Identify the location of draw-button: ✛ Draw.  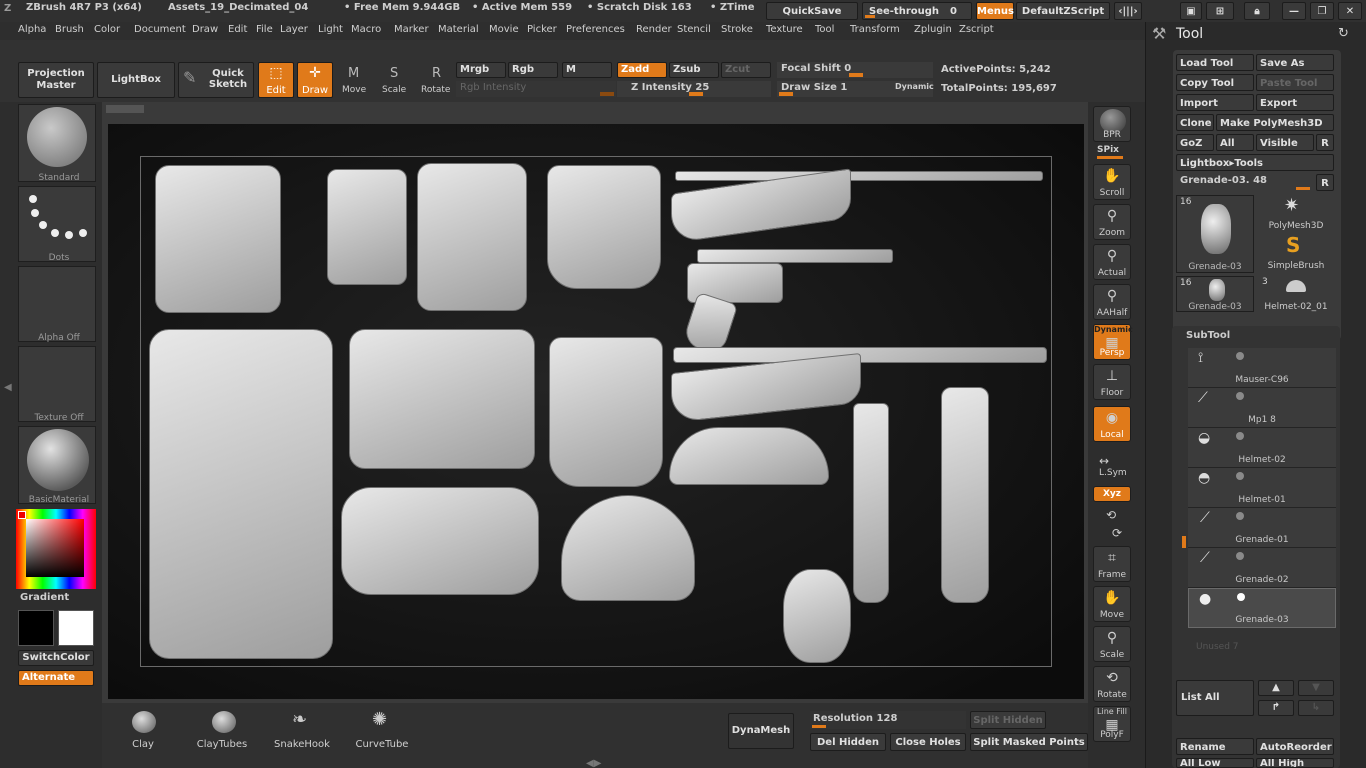
(315, 80).